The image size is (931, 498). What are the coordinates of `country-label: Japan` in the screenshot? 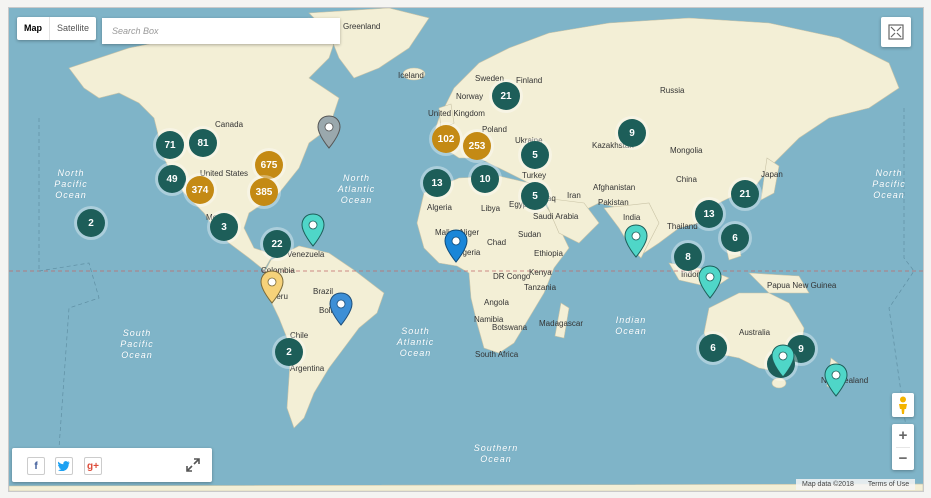 It's located at (772, 174).